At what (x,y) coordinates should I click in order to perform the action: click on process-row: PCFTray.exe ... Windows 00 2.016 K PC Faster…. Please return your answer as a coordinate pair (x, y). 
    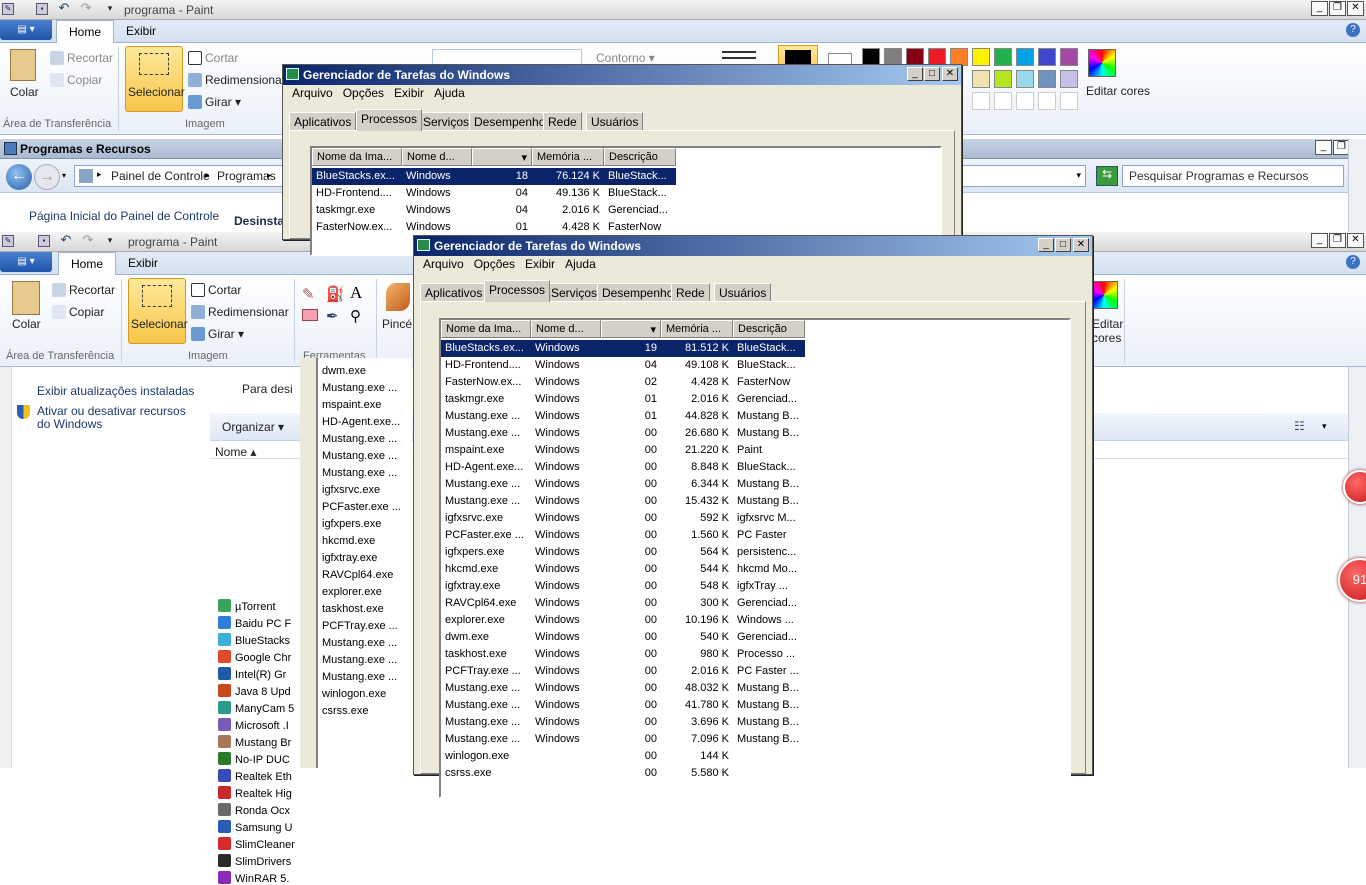
    Looking at the image, I should click on (623, 671).